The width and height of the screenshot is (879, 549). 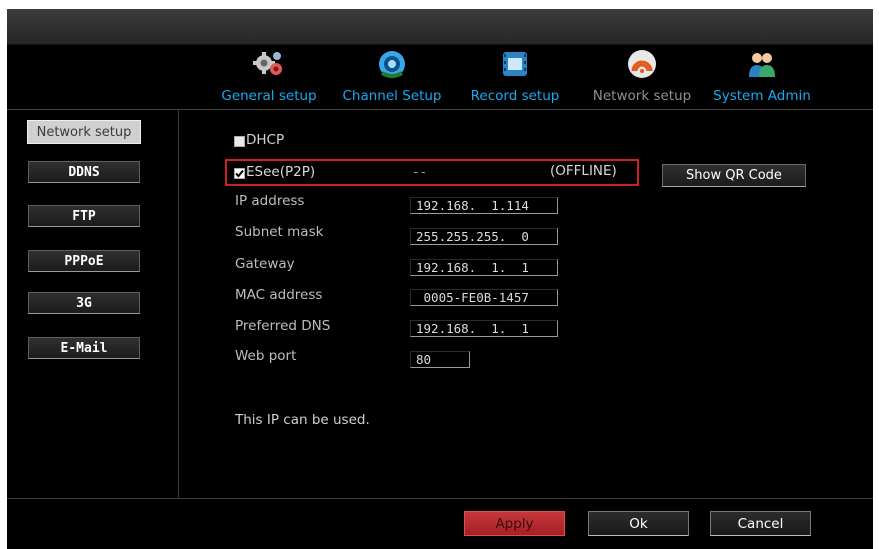 I want to click on tab-system-admin: System Admin, so click(x=762, y=77).